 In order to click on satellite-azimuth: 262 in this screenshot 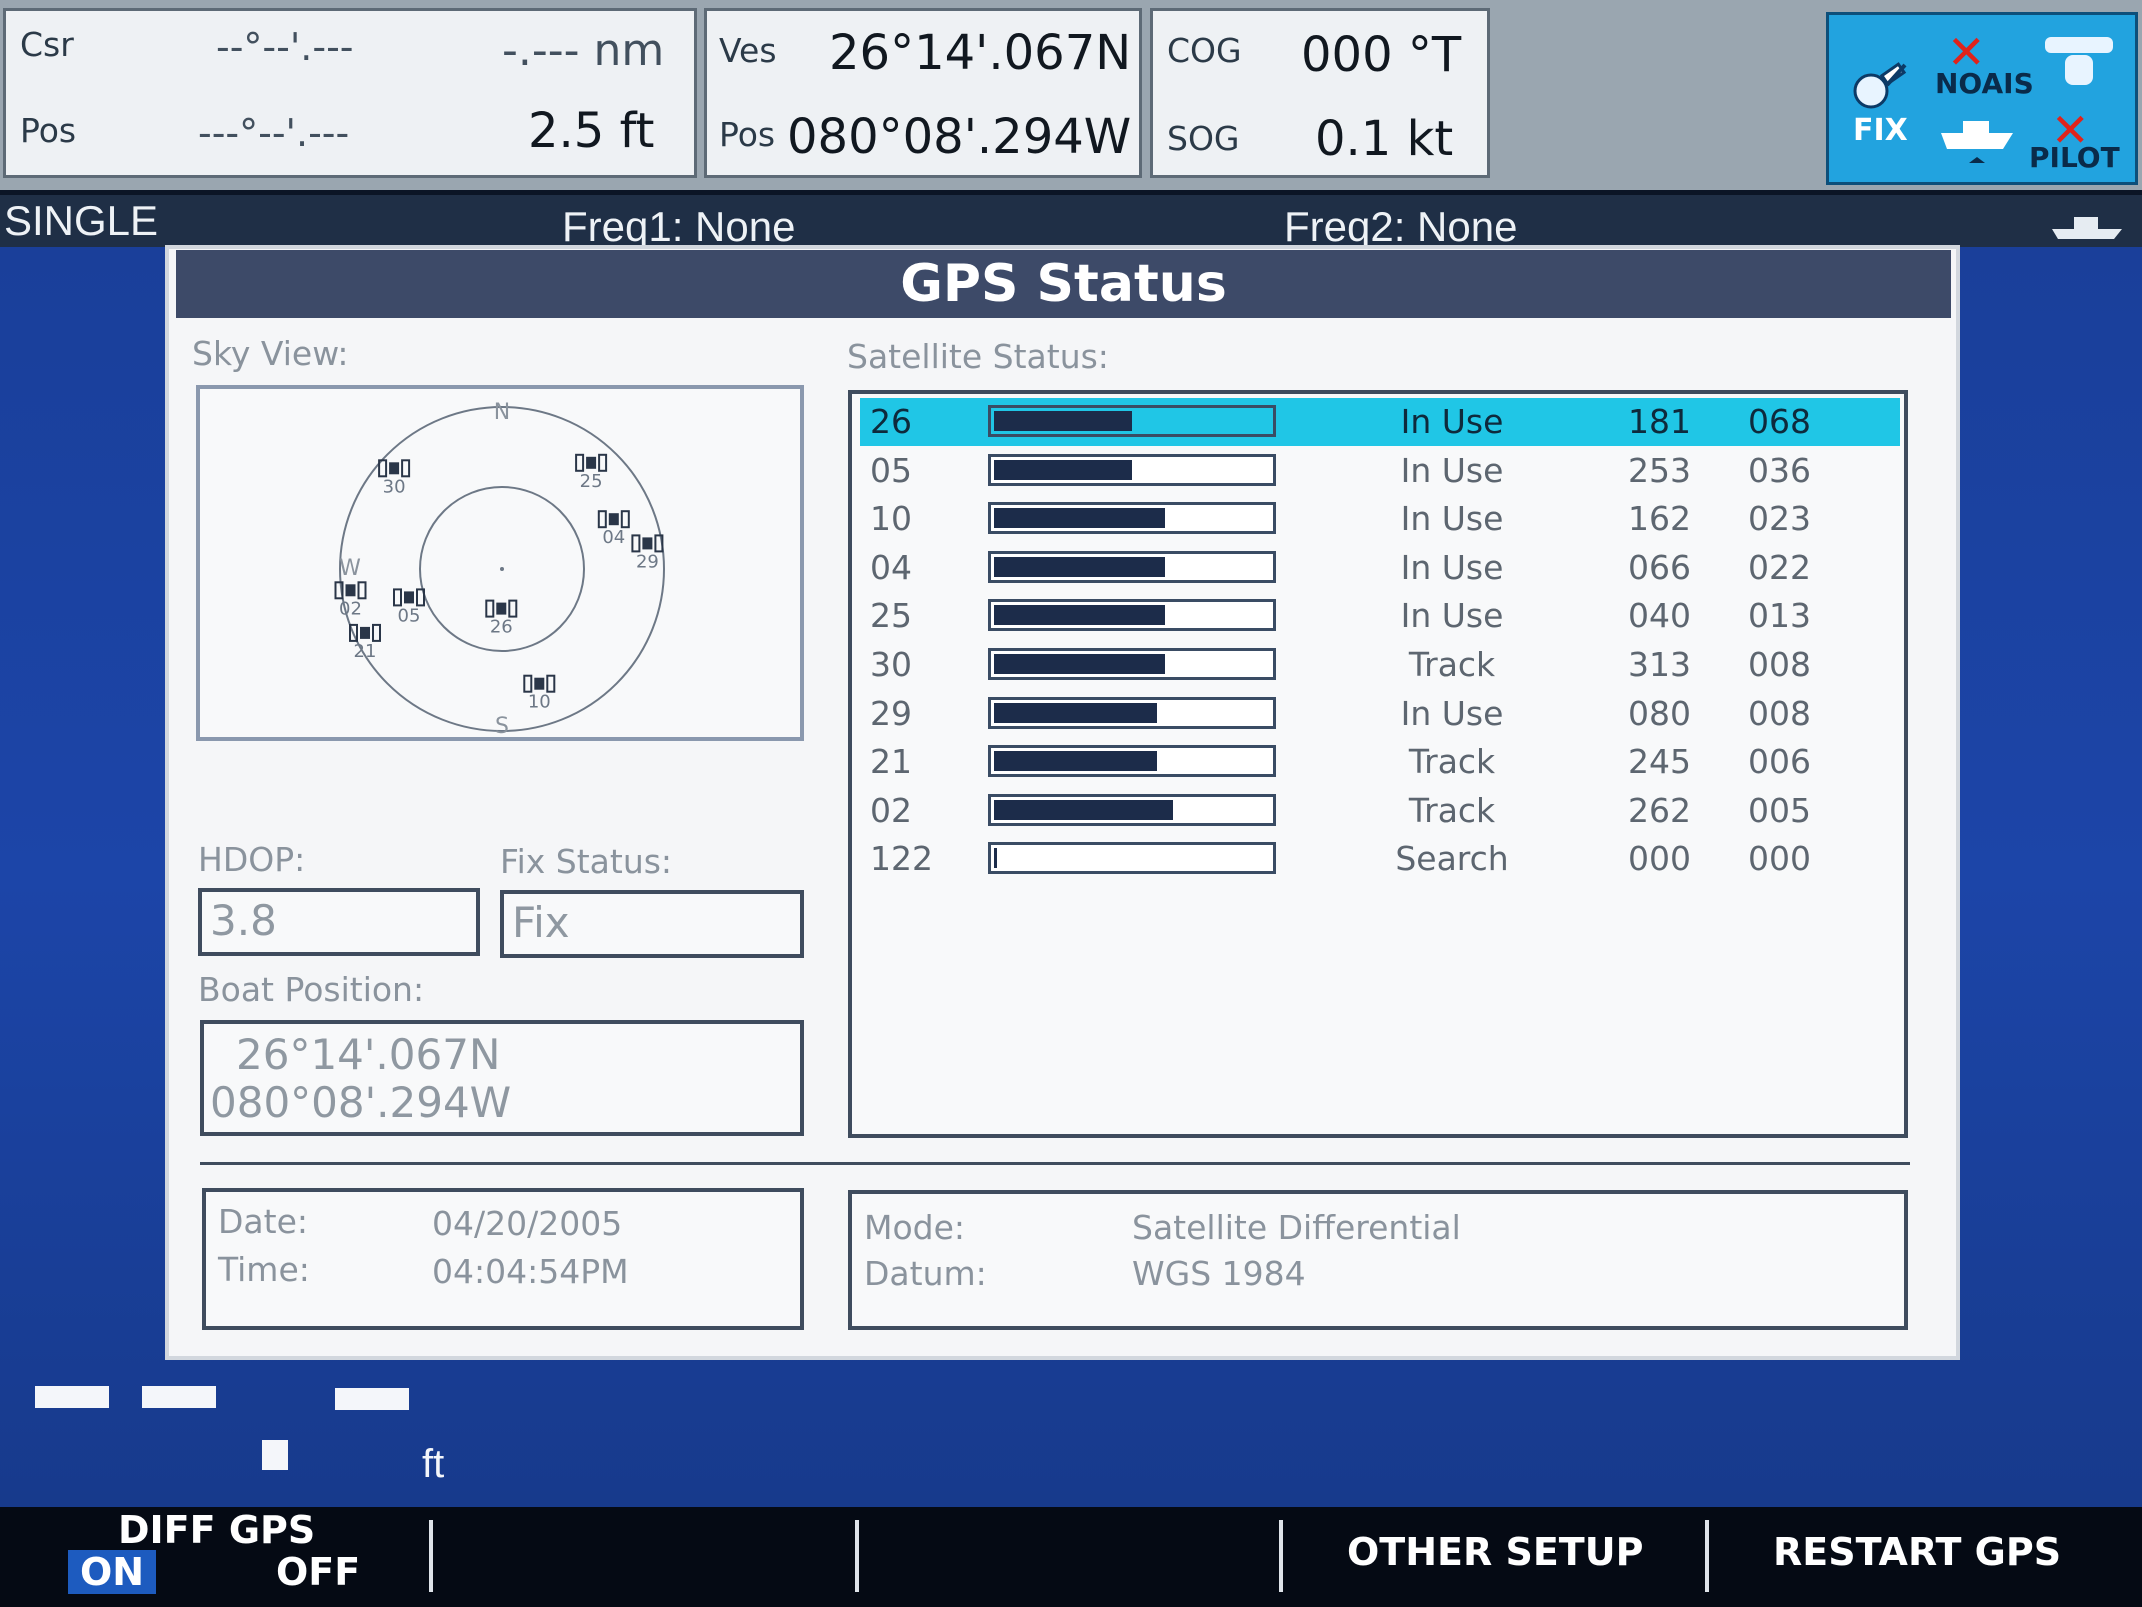, I will do `click(1659, 810)`.